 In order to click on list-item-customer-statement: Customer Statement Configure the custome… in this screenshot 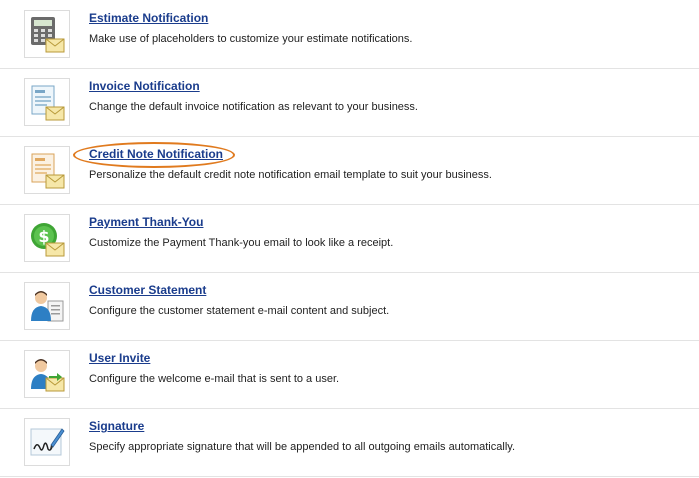, I will do `click(349, 306)`.